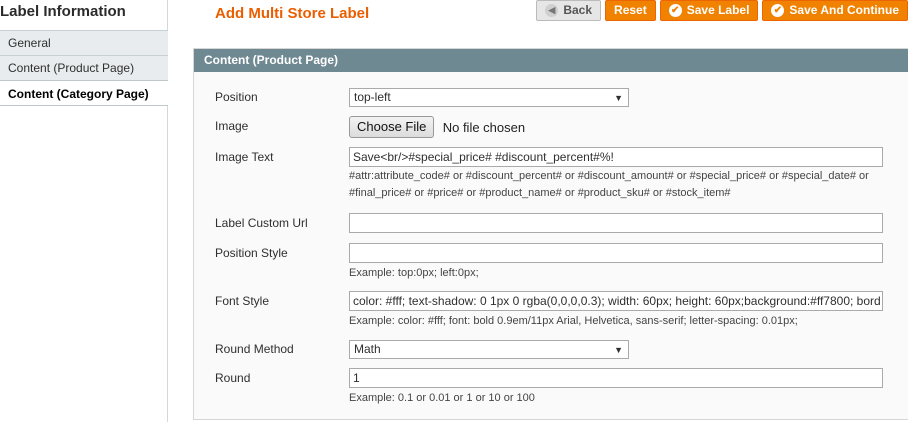 The height and width of the screenshot is (422, 908). I want to click on position-label: Position, so click(236, 97).